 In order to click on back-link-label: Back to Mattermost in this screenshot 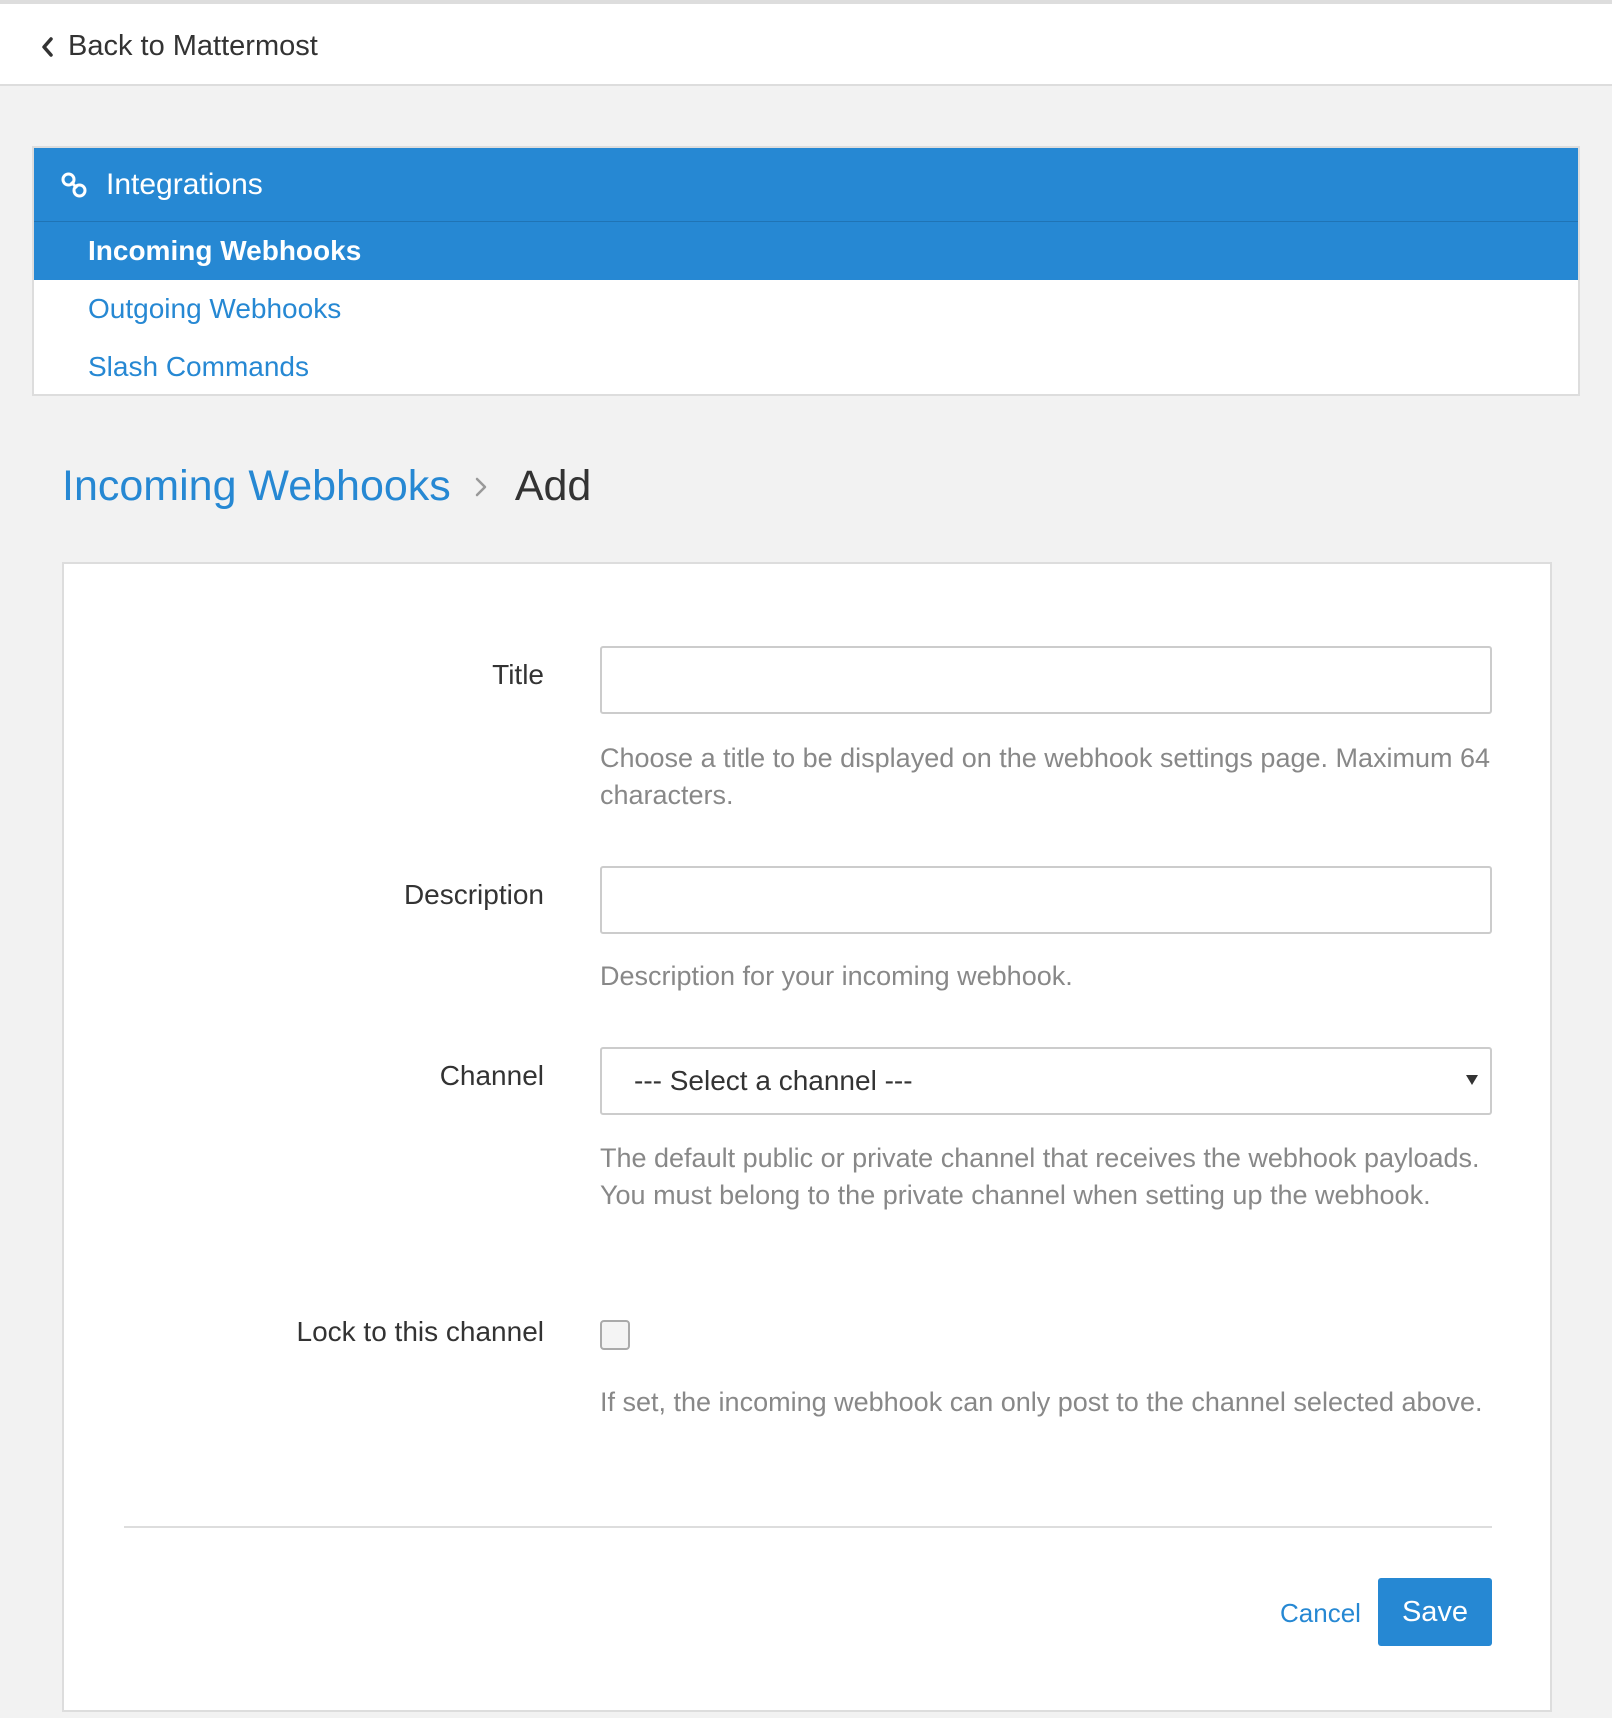, I will do `click(193, 46)`.